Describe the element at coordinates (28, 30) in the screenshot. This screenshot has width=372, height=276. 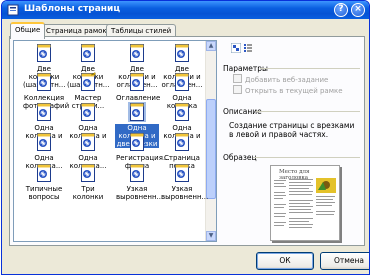
I see `tab-general: Общие` at that location.